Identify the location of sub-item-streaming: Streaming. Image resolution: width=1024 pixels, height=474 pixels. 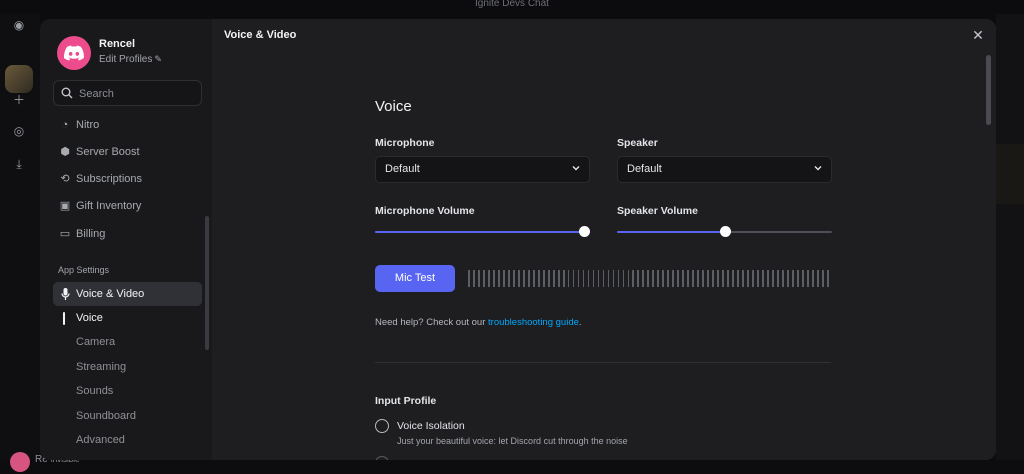
(101, 367).